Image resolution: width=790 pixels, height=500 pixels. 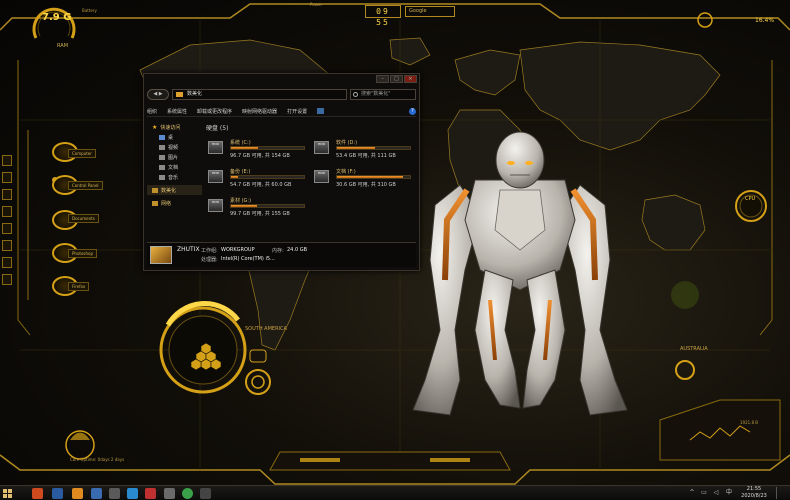 I want to click on firefox-button-label: Firefox, so click(x=79, y=286).